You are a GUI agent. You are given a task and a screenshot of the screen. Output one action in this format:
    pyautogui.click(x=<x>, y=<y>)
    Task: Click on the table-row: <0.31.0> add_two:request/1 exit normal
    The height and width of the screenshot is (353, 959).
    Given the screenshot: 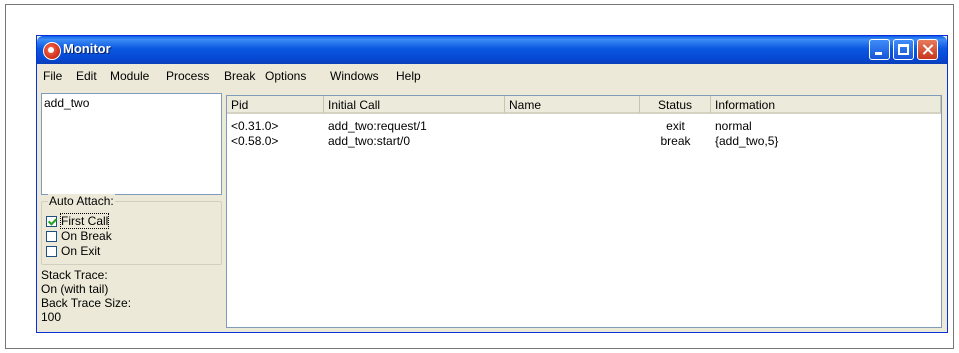 What is the action you would take?
    pyautogui.click(x=584, y=127)
    